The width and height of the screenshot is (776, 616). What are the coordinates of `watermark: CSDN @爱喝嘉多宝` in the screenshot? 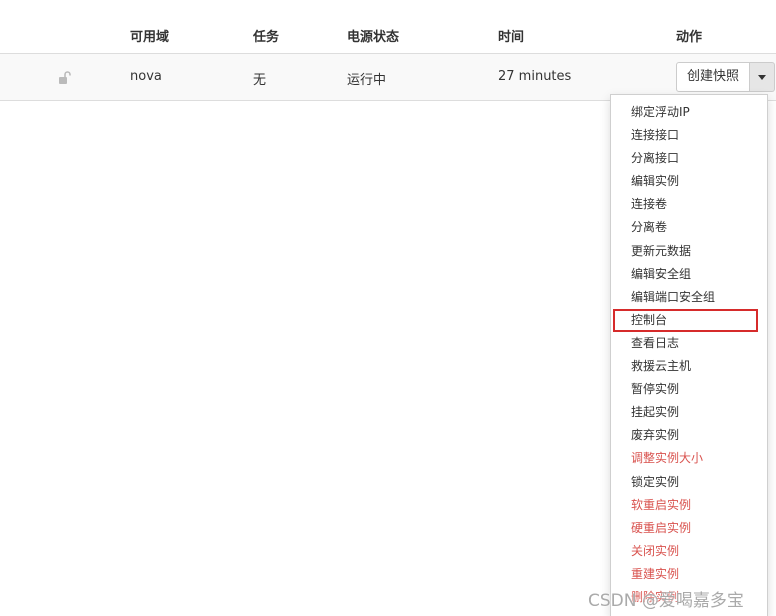 It's located at (666, 601).